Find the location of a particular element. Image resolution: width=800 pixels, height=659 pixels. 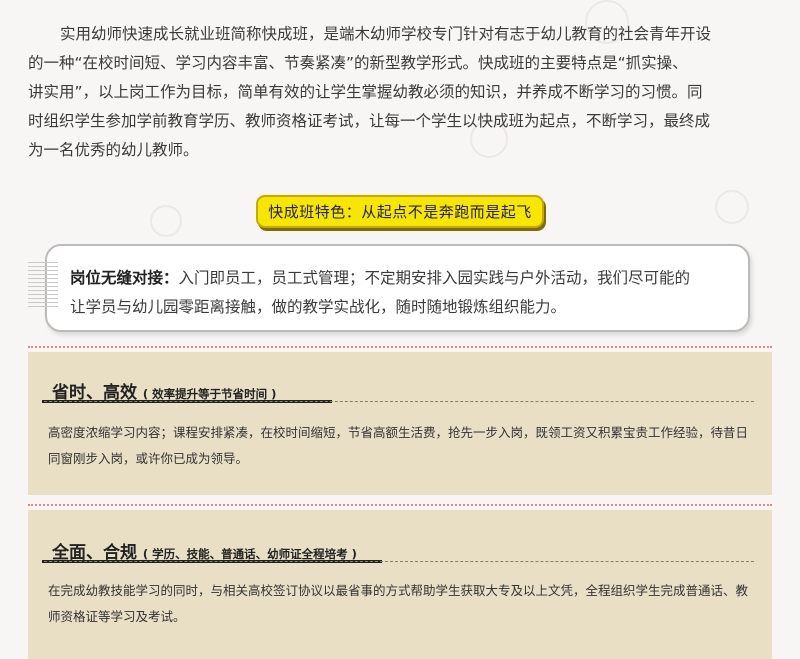

feature-heading: 岗位无缝对接： is located at coordinates (124, 278).